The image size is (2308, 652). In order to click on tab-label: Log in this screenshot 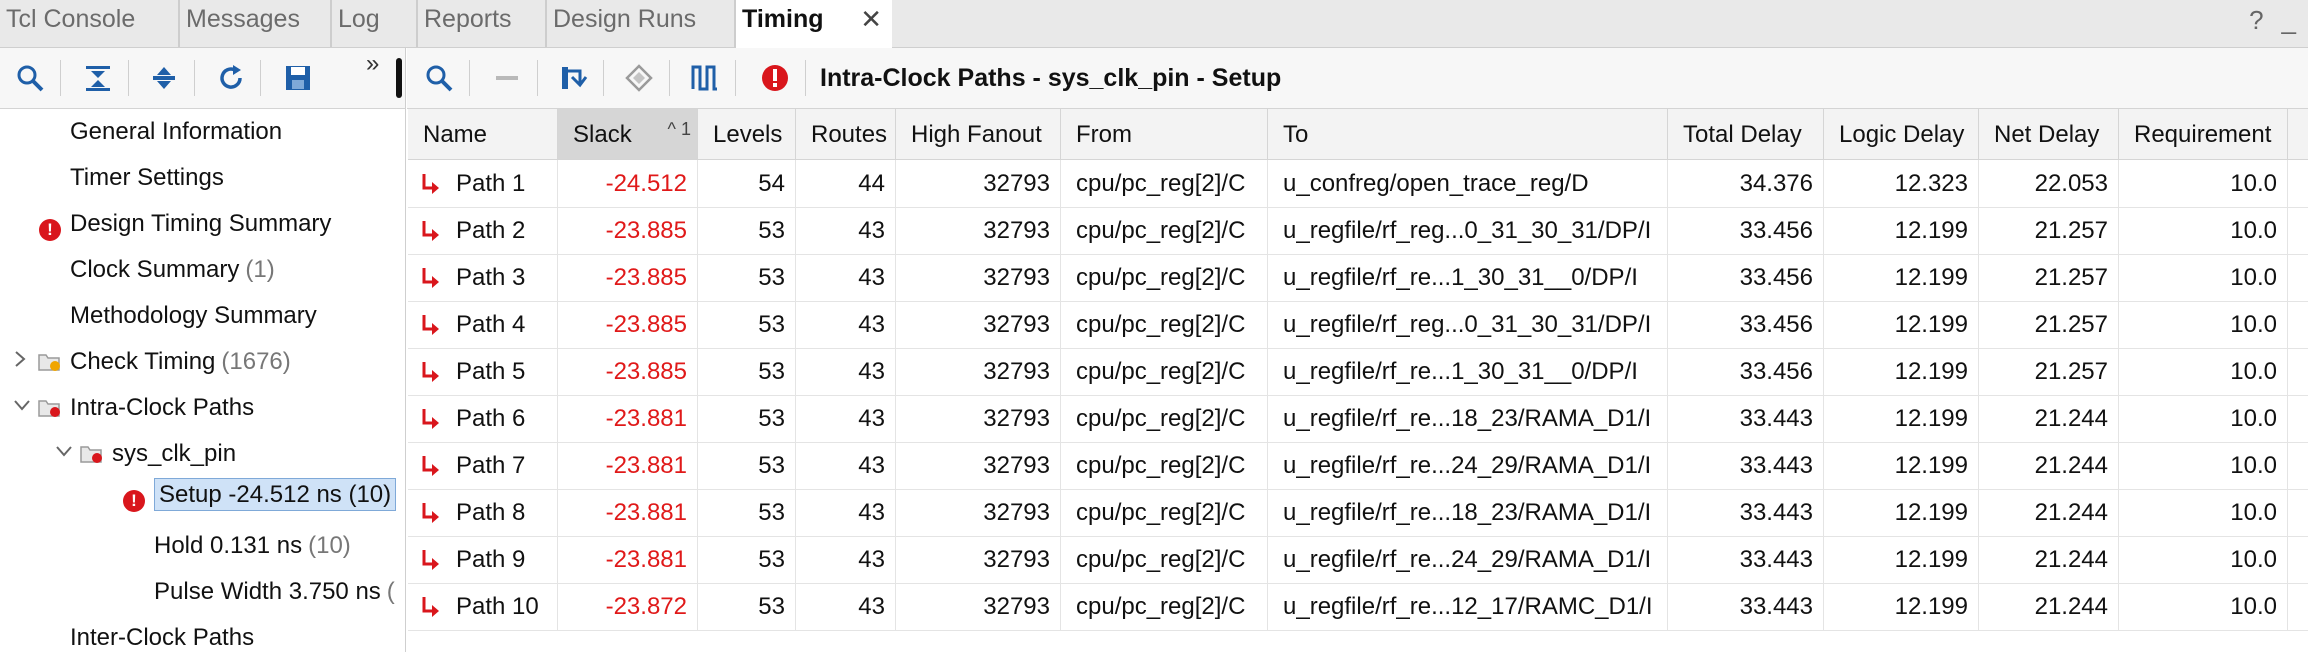, I will do `click(359, 19)`.